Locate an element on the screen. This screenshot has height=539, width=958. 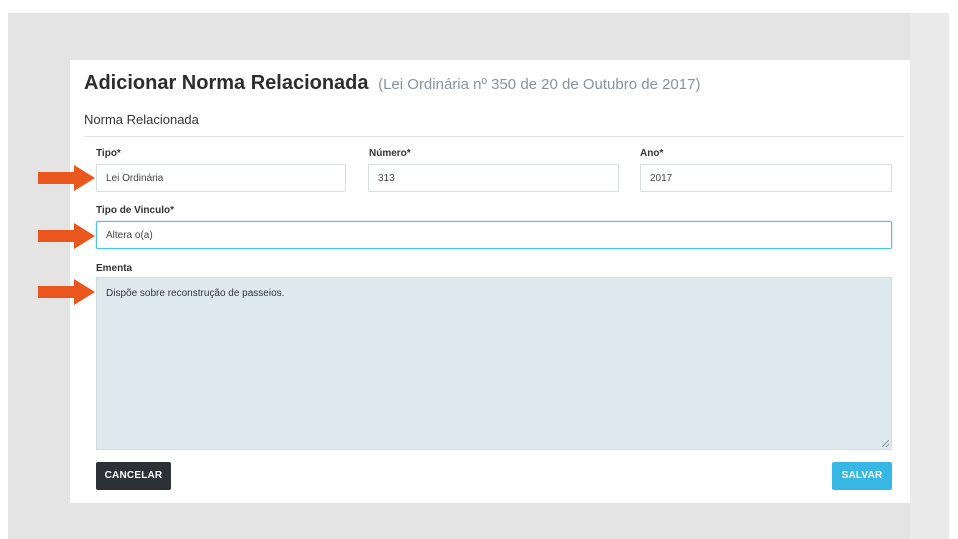
save-button: SALVAR is located at coordinates (862, 476).